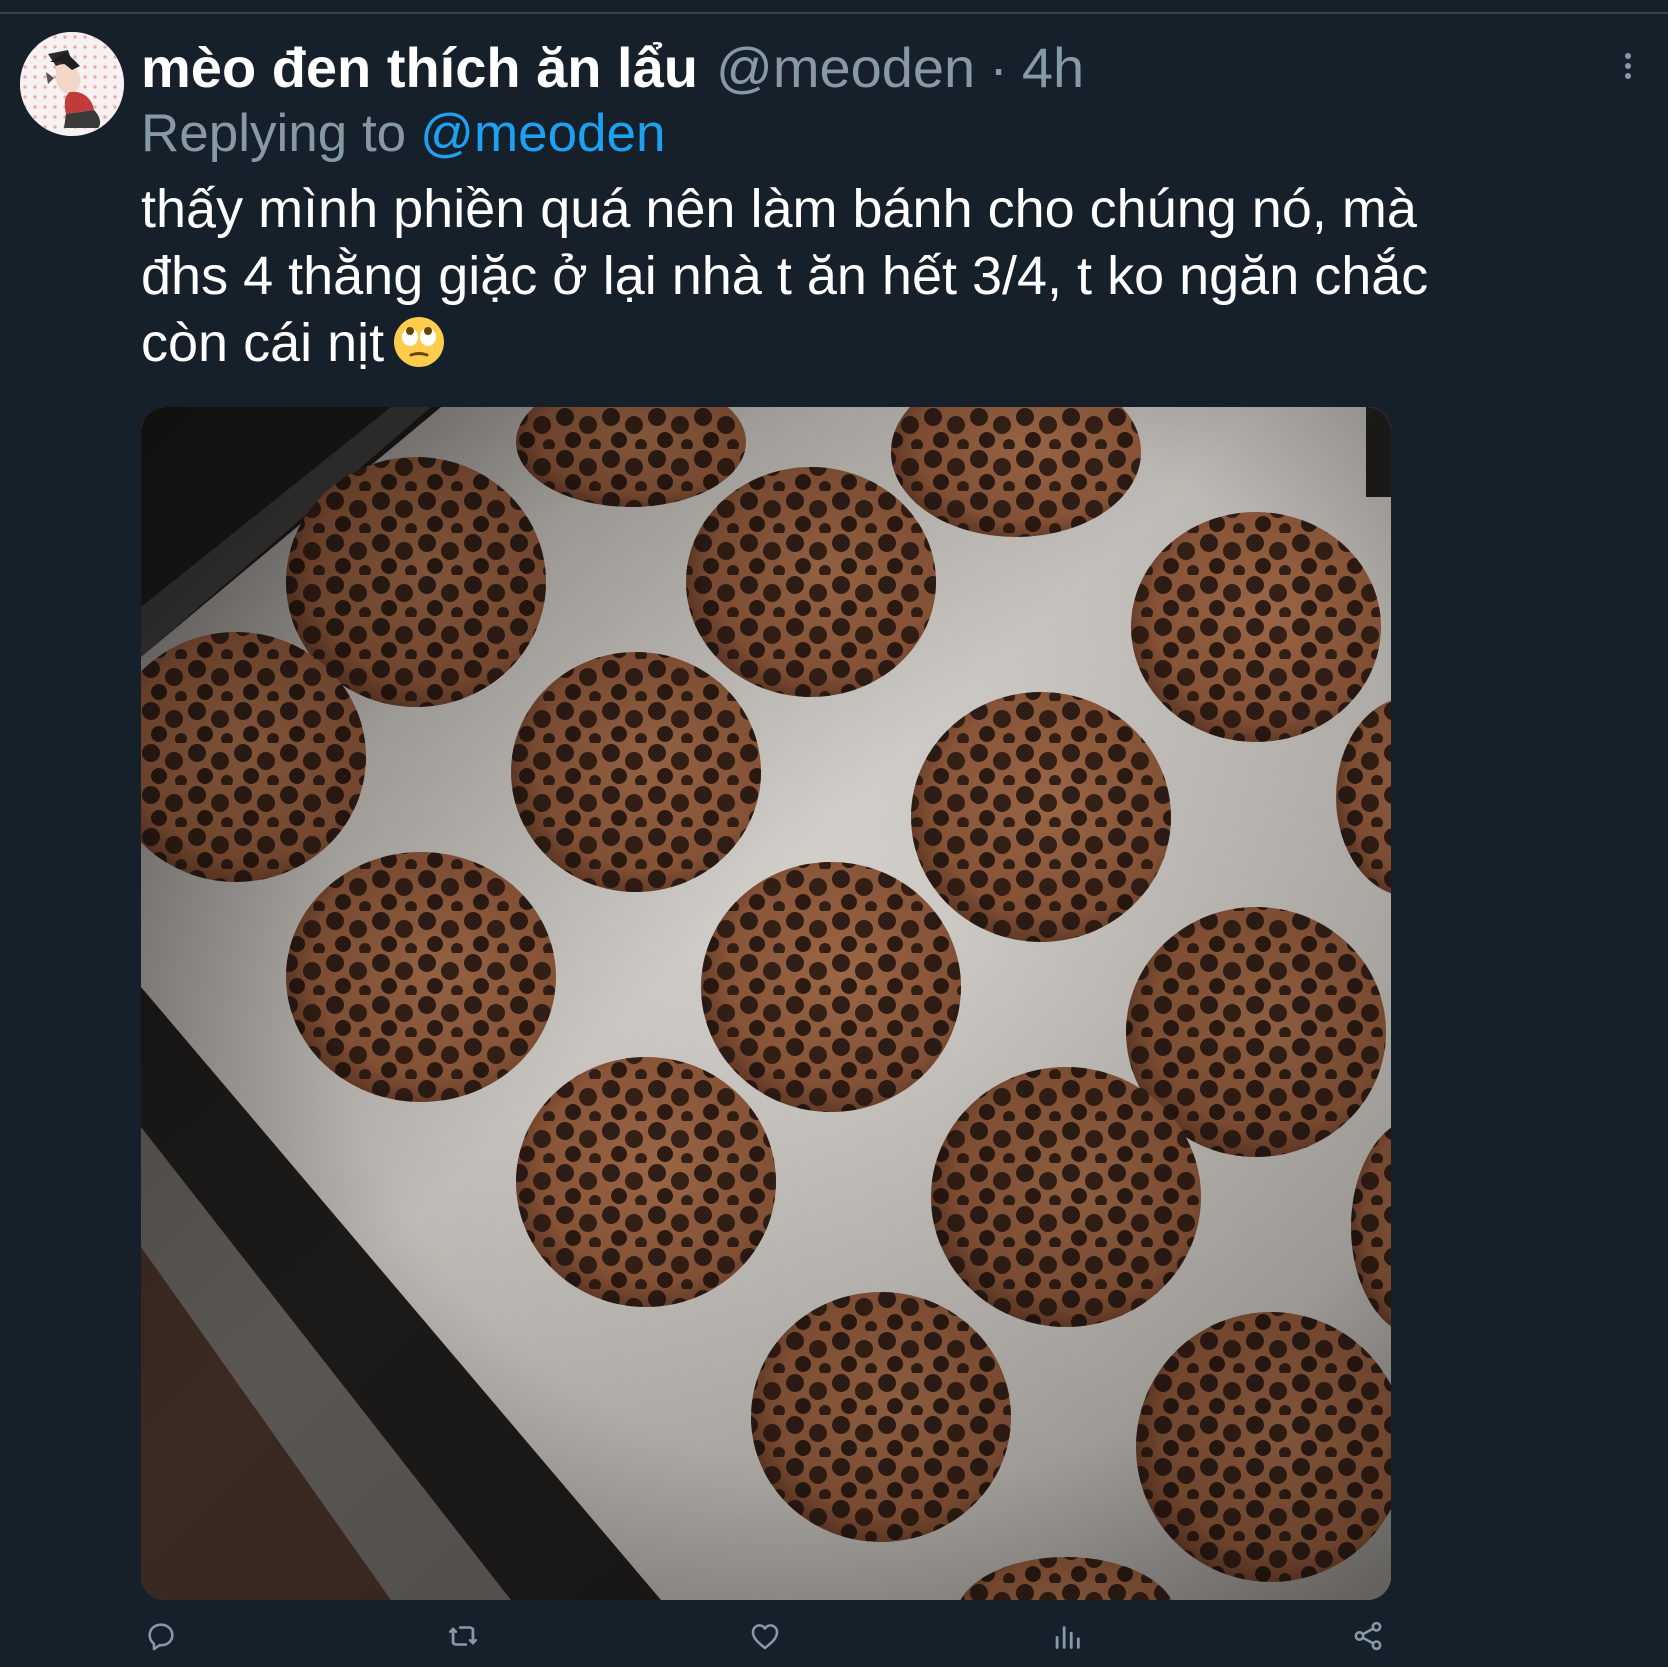 This screenshot has width=1668, height=1667. Describe the element at coordinates (891, 343) in the screenshot. I see `tweet-text-line-last: còn cái nịt` at that location.